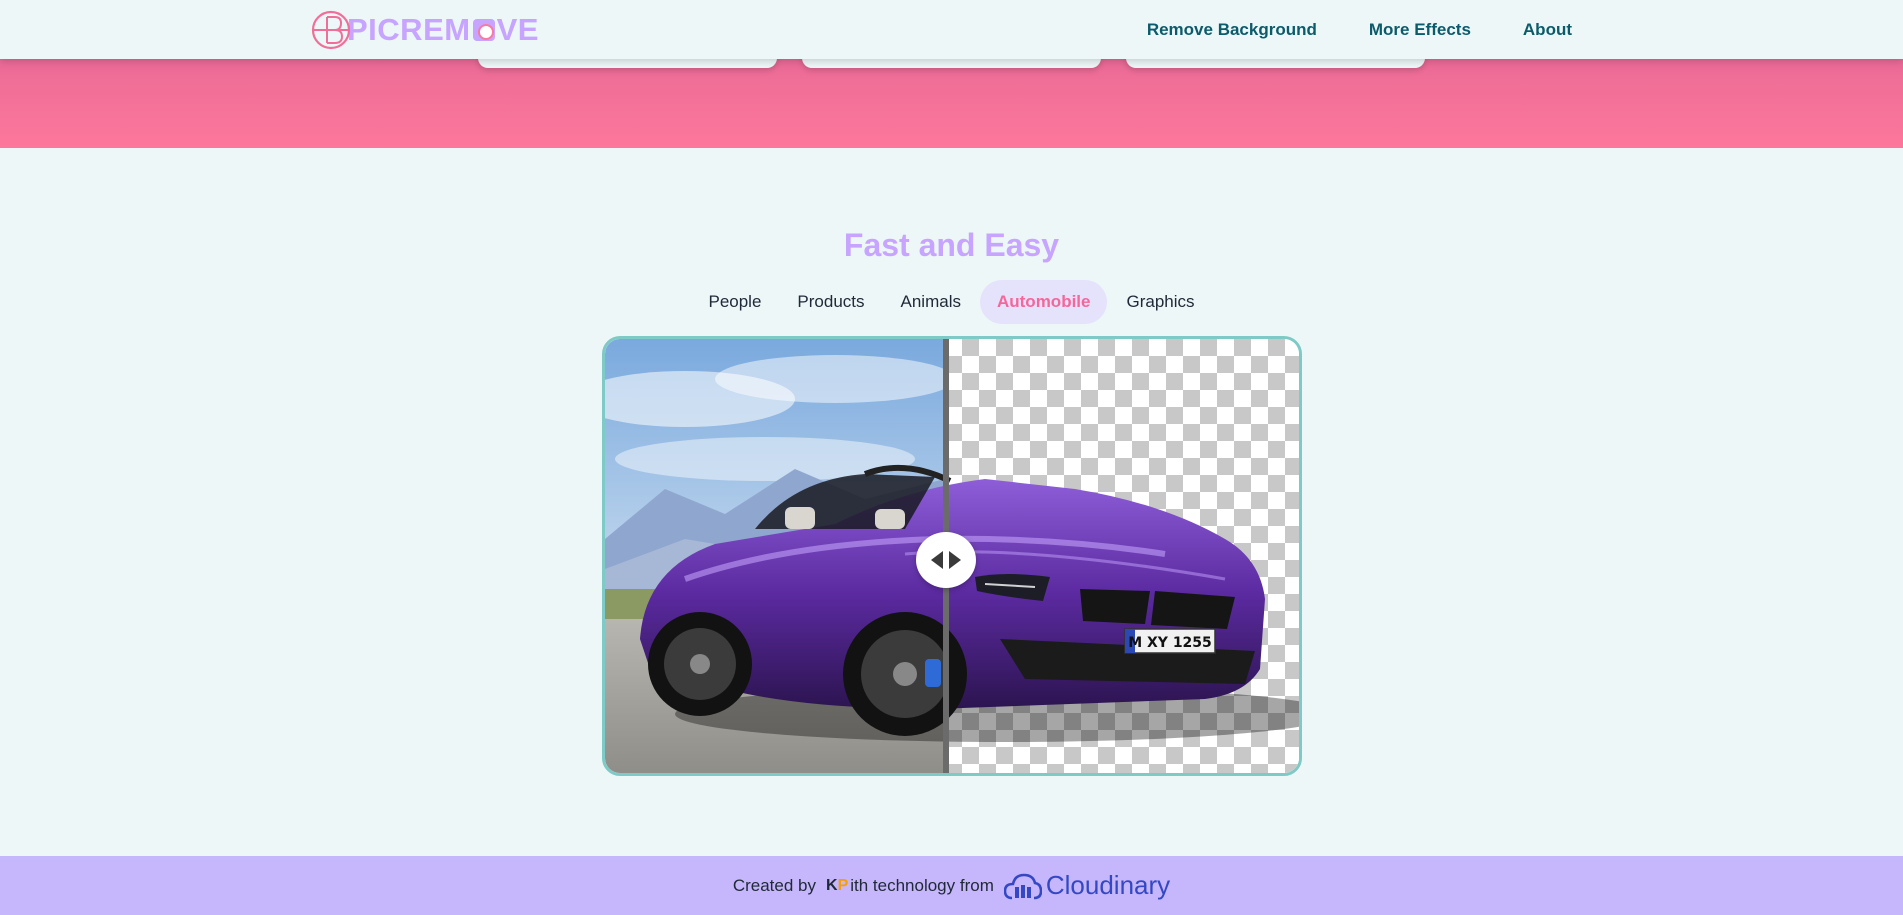 Image resolution: width=1903 pixels, height=915 pixels. I want to click on logo-o-icon, so click(483, 30).